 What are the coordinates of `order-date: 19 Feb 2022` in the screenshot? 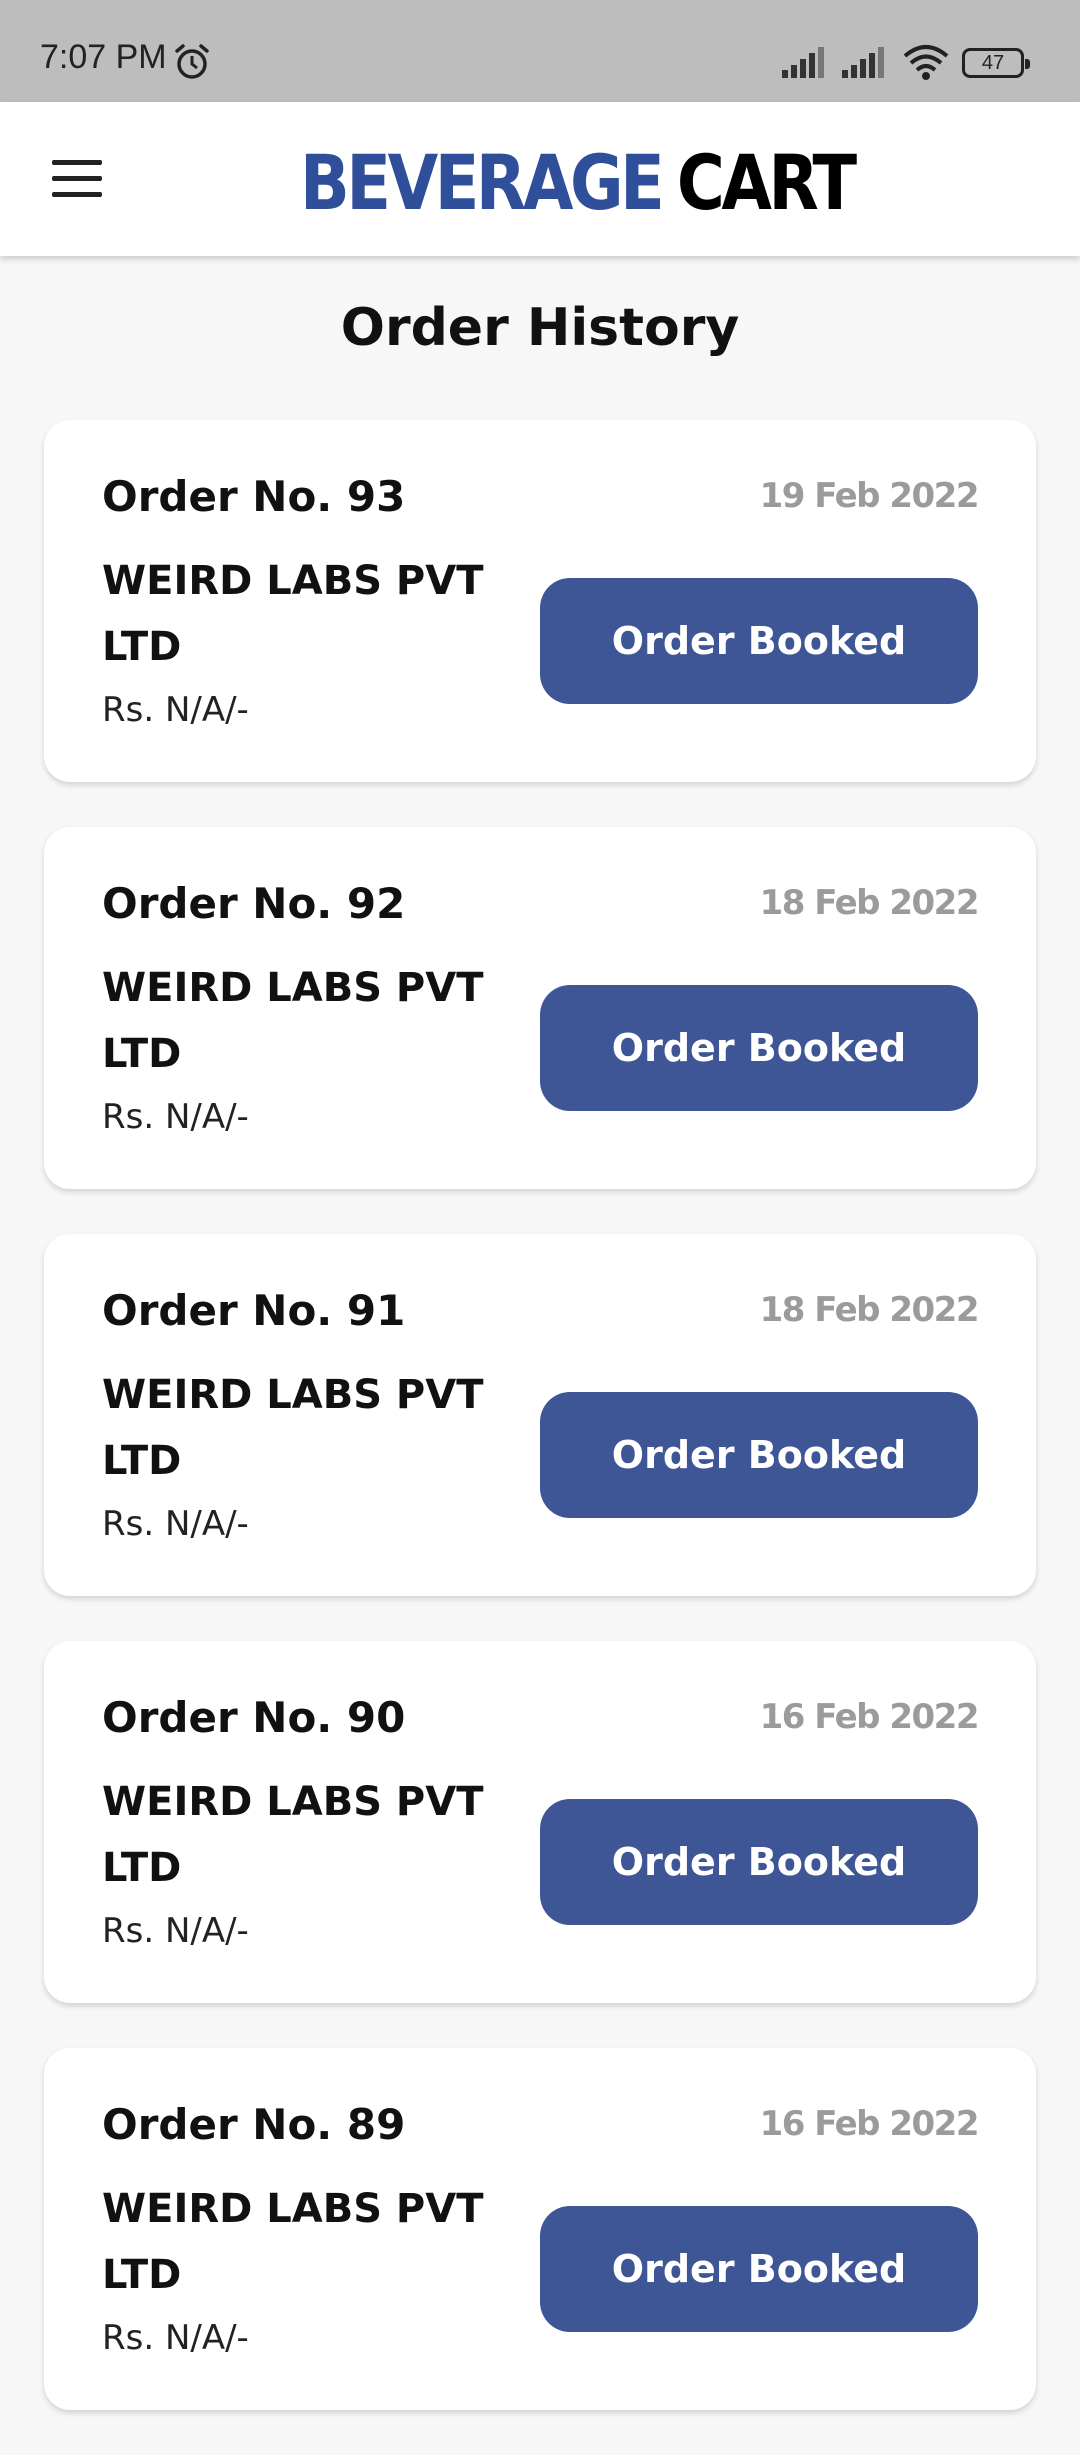 It's located at (869, 496).